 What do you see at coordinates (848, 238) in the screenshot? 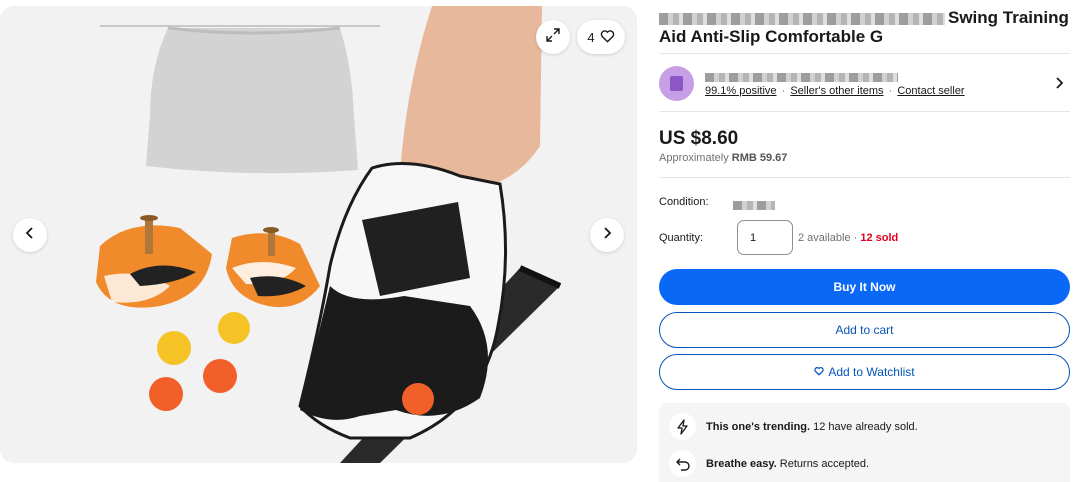
I see `quantity-availability: 2 available · 12 sold` at bounding box center [848, 238].